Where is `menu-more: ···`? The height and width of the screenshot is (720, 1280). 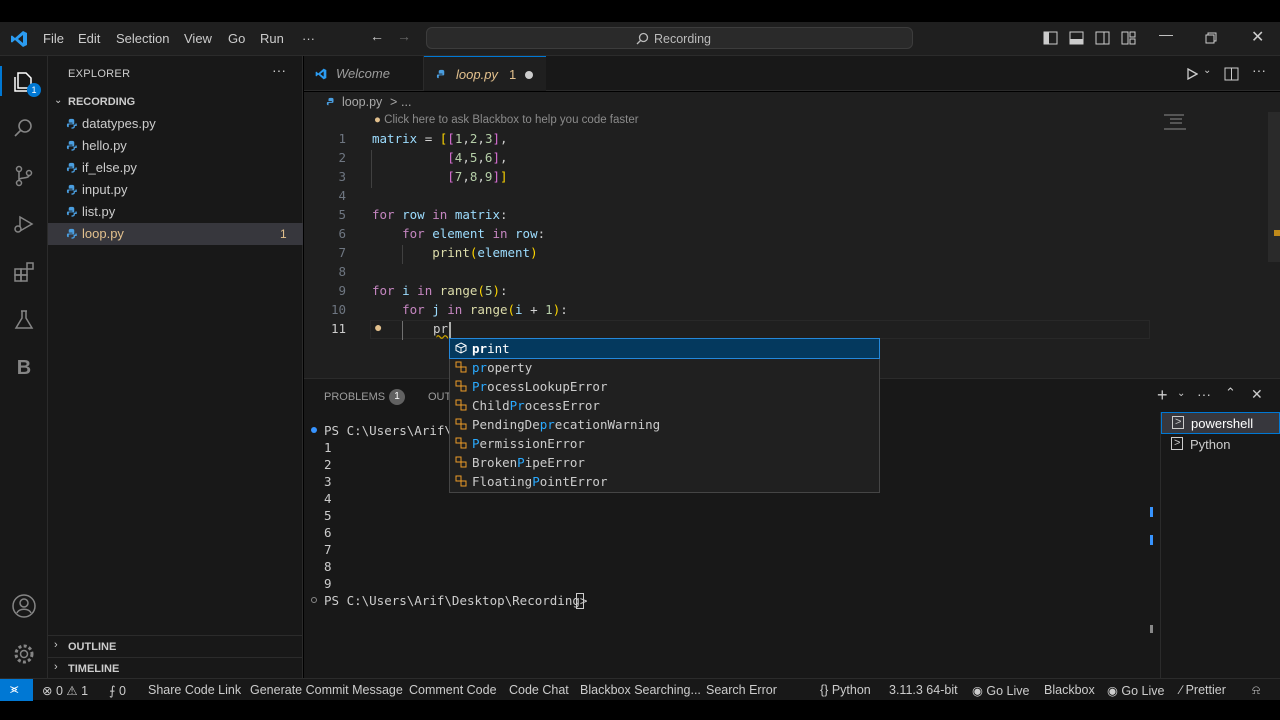
menu-more: ··· is located at coordinates (308, 38).